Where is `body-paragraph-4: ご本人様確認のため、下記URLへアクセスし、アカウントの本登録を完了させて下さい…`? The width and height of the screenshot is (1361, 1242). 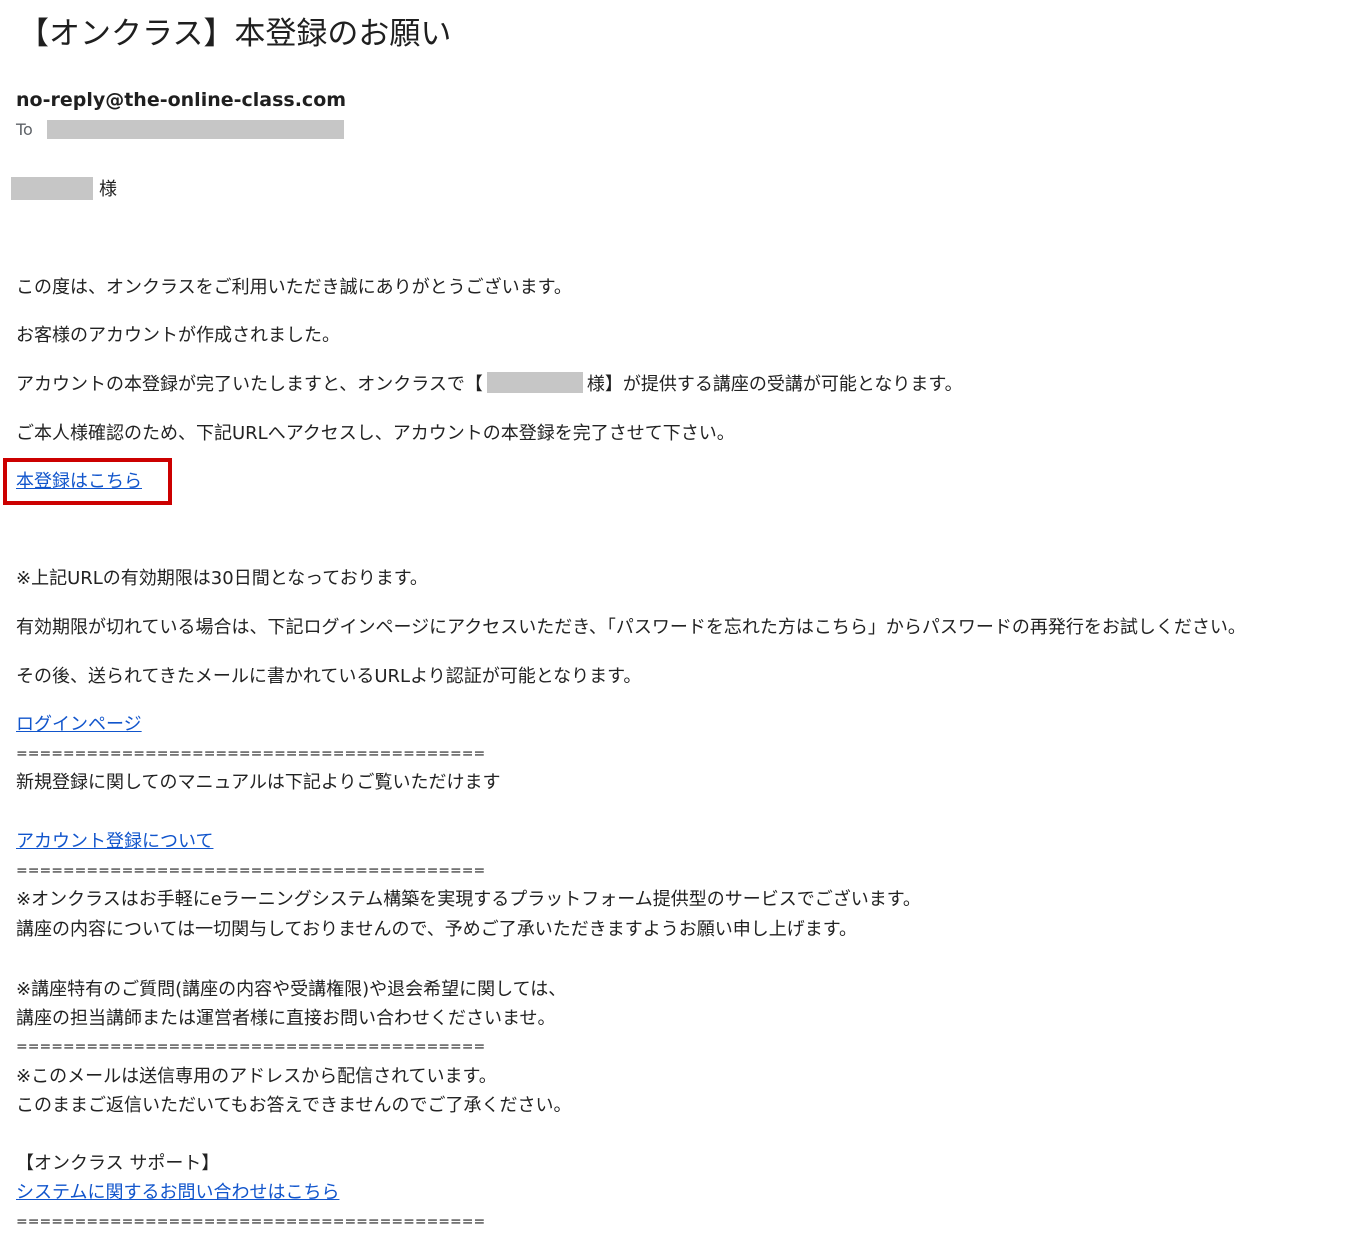
body-paragraph-4: ご本人様確認のため、下記URLへアクセスし、アカウントの本登録を完了させて下さい… is located at coordinates (375, 433).